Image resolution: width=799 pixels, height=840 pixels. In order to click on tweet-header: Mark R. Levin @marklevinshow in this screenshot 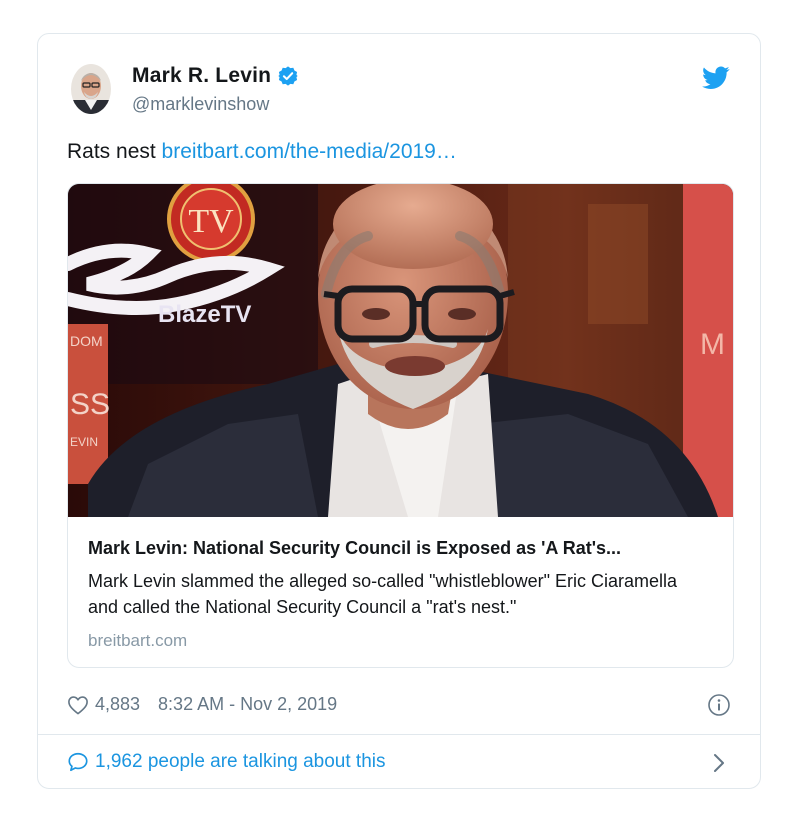, I will do `click(399, 79)`.